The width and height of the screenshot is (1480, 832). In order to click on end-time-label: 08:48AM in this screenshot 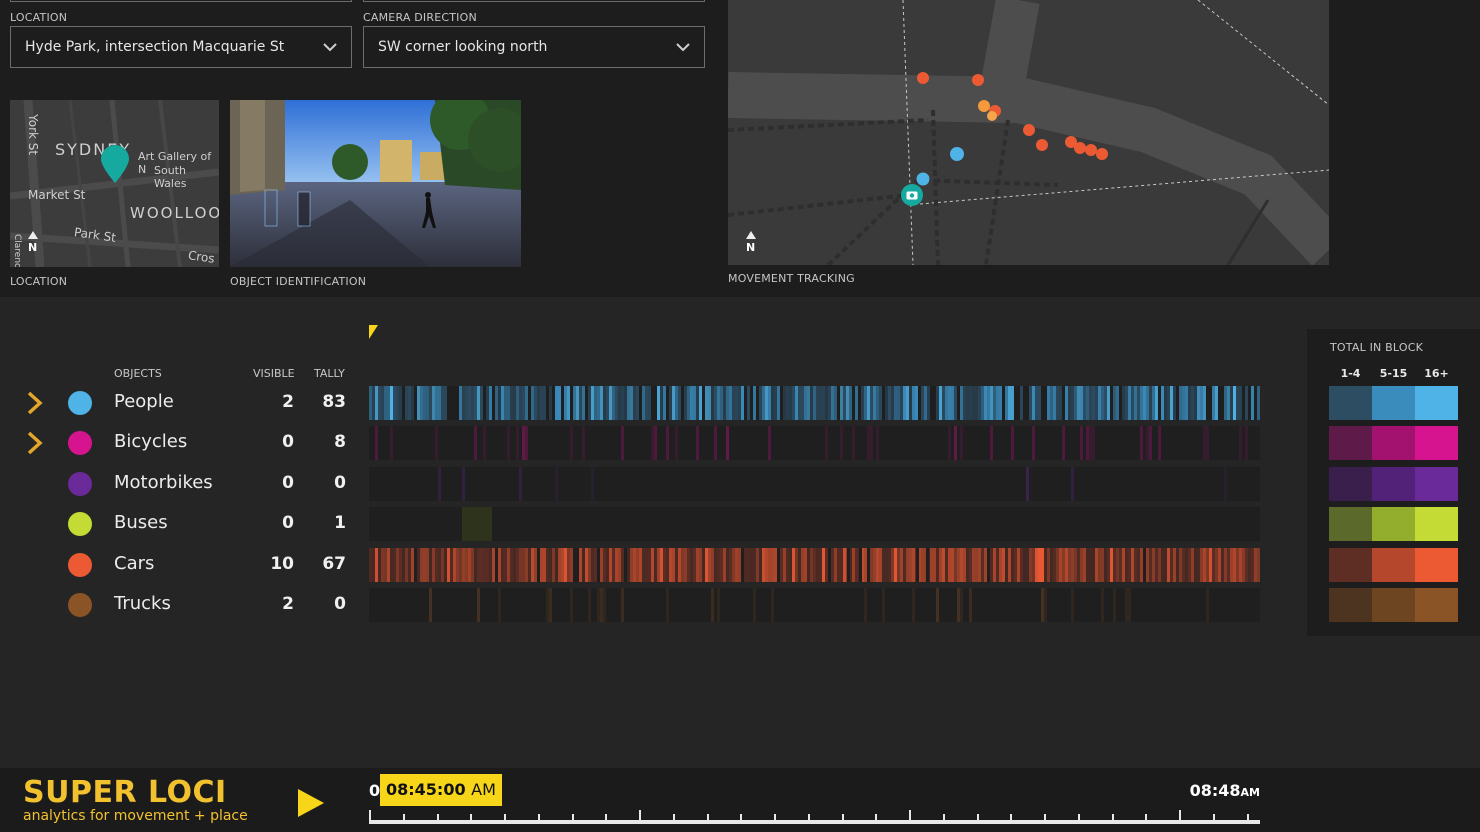, I will do `click(1225, 790)`.